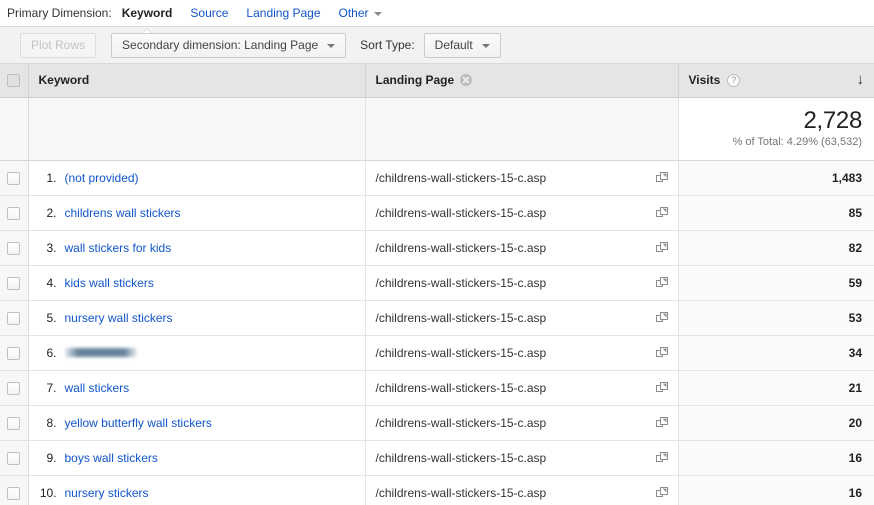  Describe the element at coordinates (197, 248) in the screenshot. I see `keyword-cell: 3. wall stickers for kids` at that location.